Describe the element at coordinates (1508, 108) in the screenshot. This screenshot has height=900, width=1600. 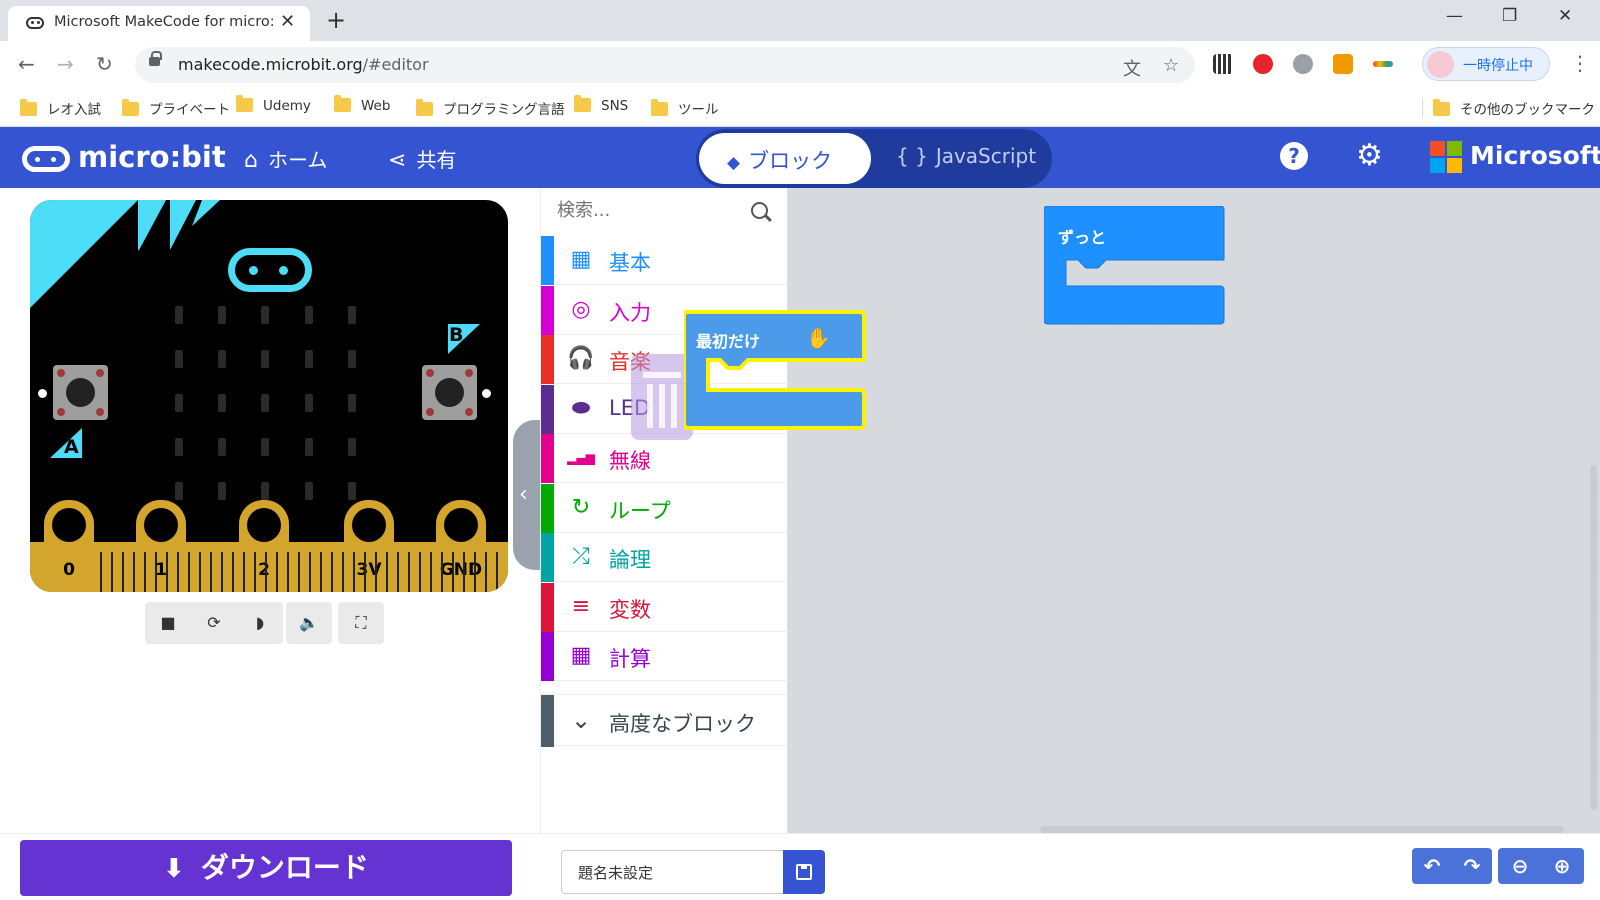
I see `other-bookmarks: その他のブックマーク` at that location.